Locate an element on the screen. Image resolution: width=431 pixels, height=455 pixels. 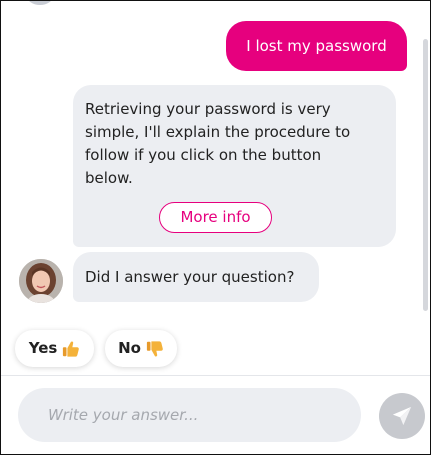
scrollbar is located at coordinates (425, 175).